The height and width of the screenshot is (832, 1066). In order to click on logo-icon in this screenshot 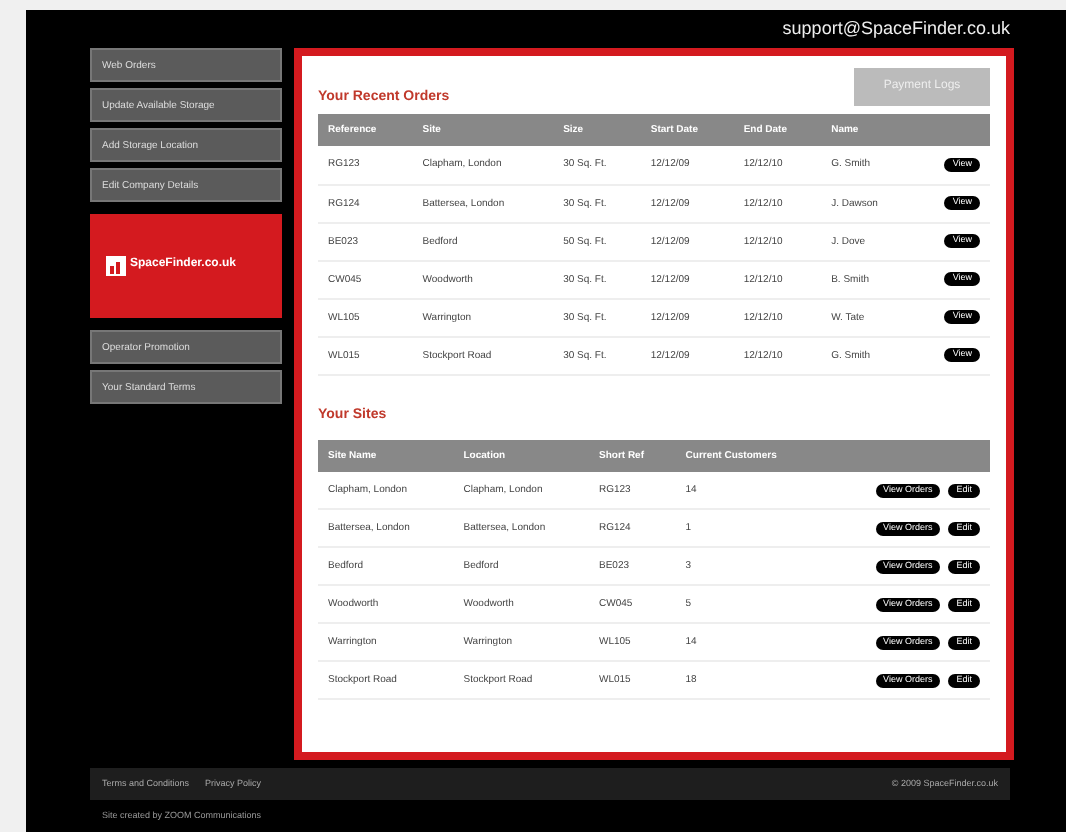, I will do `click(116, 266)`.